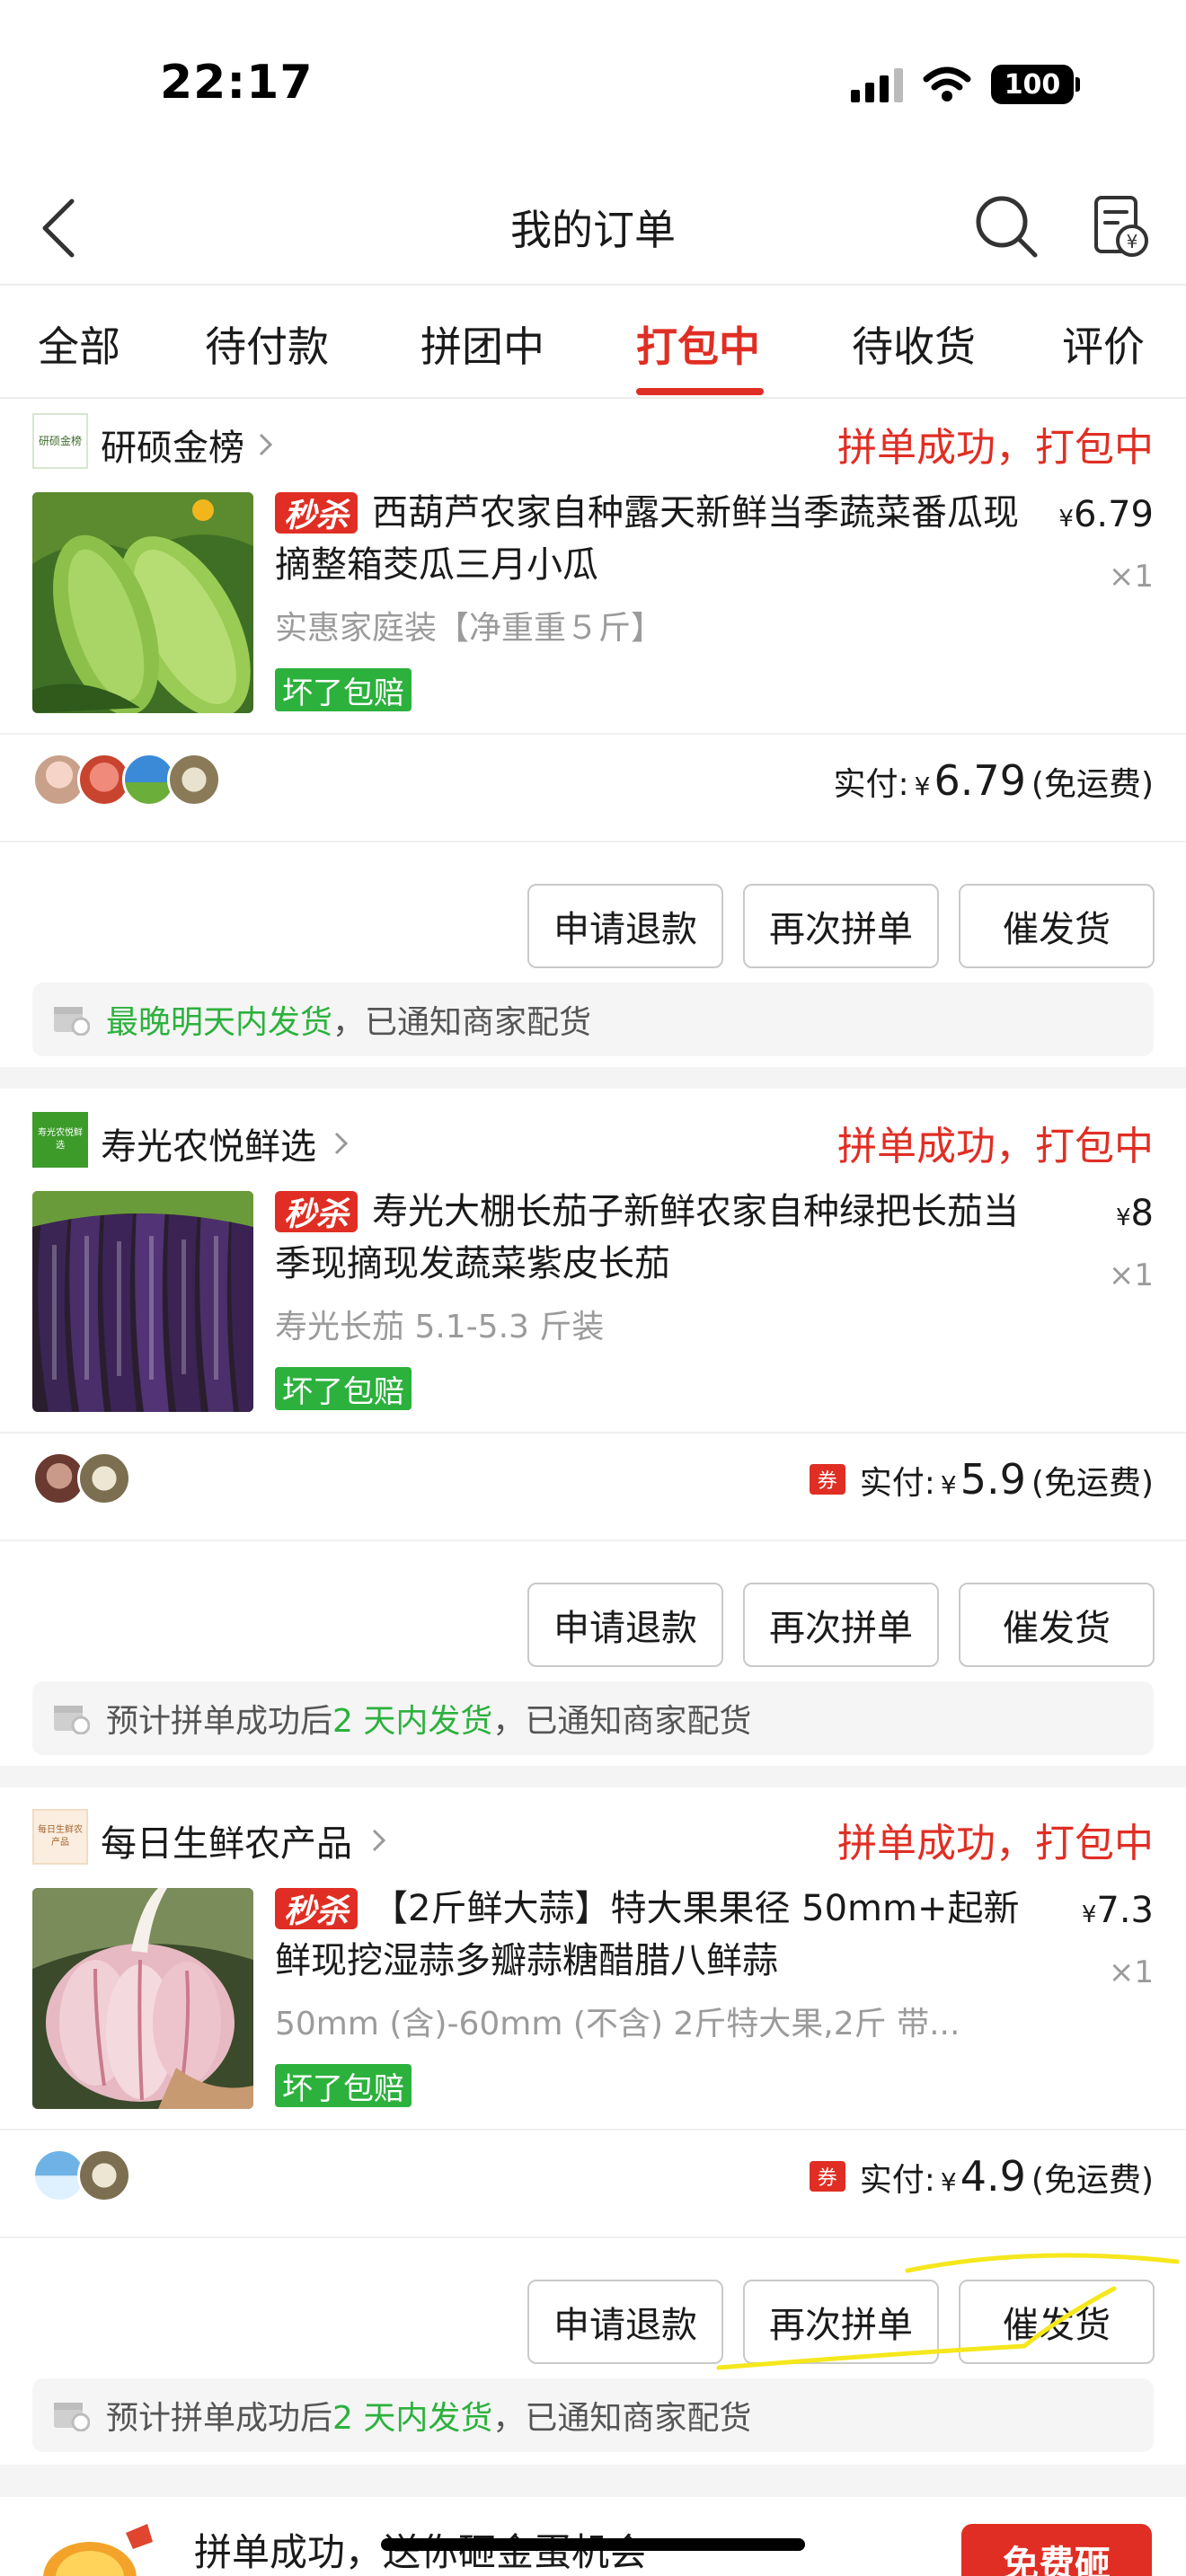 The height and width of the screenshot is (2576, 1186). I want to click on product-title: 【2斤鲜大蒜】特大果果径 50mm+起新鲜现挖湿蒜多瓣蒜糖醋腊八鲜蒜, so click(661, 1935).